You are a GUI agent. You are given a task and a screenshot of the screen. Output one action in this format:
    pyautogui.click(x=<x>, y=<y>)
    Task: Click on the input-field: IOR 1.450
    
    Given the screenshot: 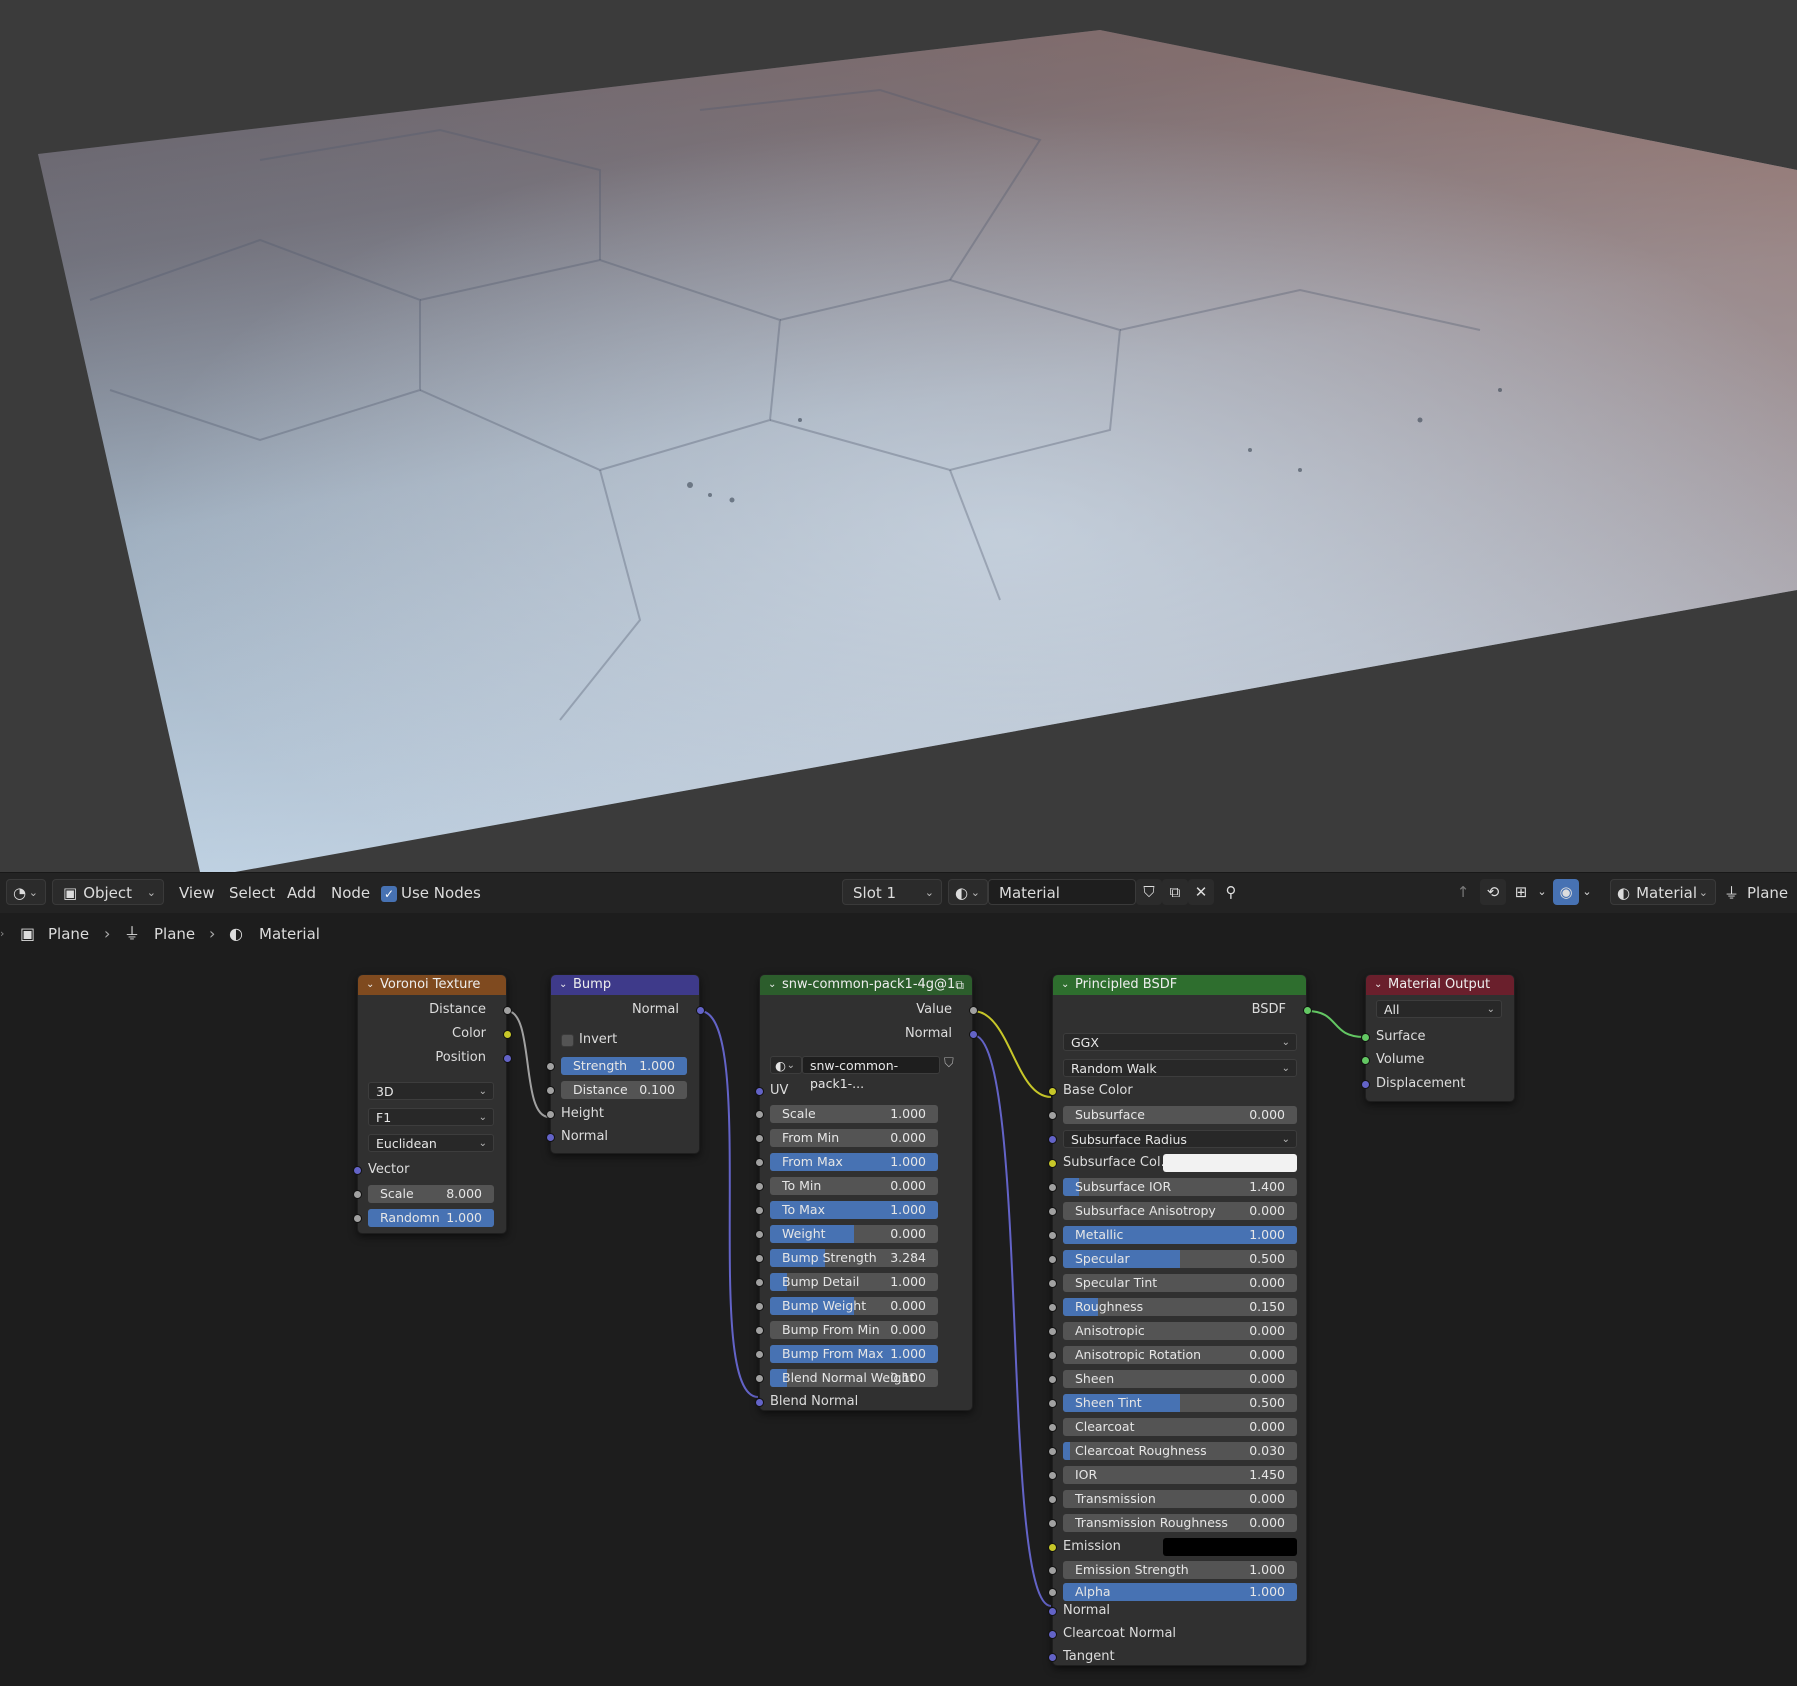 What is the action you would take?
    pyautogui.click(x=1180, y=1475)
    